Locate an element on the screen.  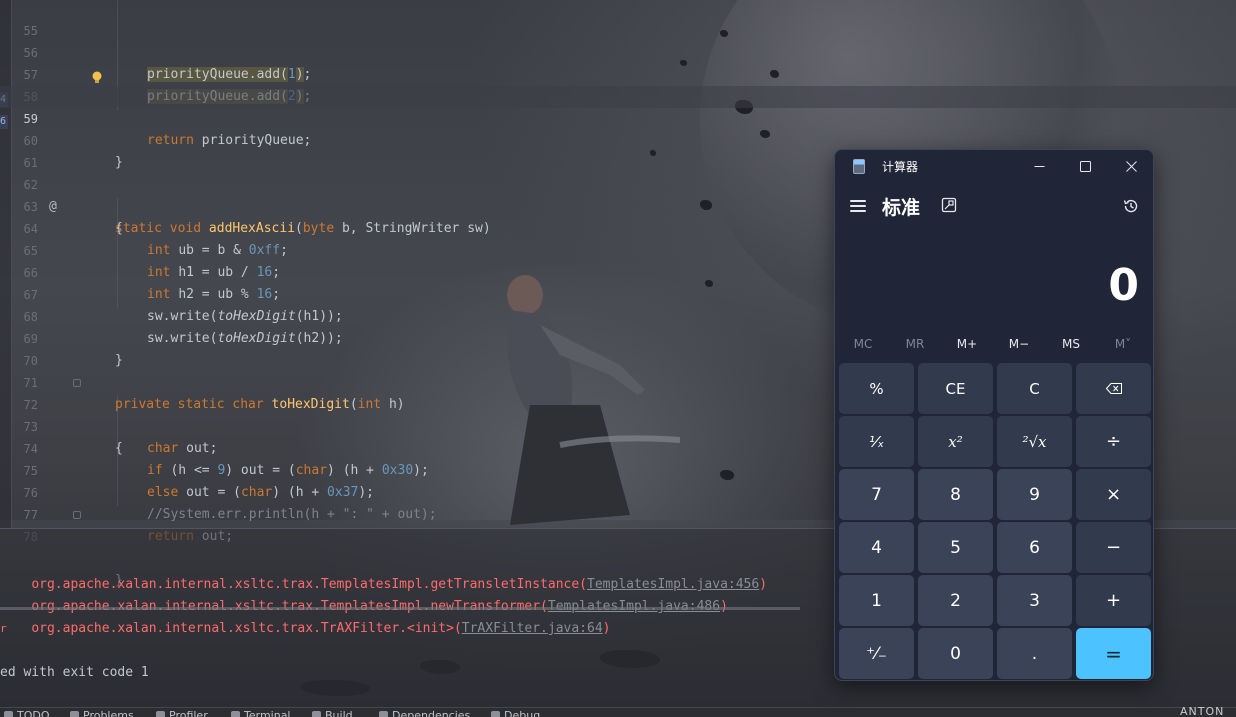
result-display: 0 is located at coordinates (1123, 285).